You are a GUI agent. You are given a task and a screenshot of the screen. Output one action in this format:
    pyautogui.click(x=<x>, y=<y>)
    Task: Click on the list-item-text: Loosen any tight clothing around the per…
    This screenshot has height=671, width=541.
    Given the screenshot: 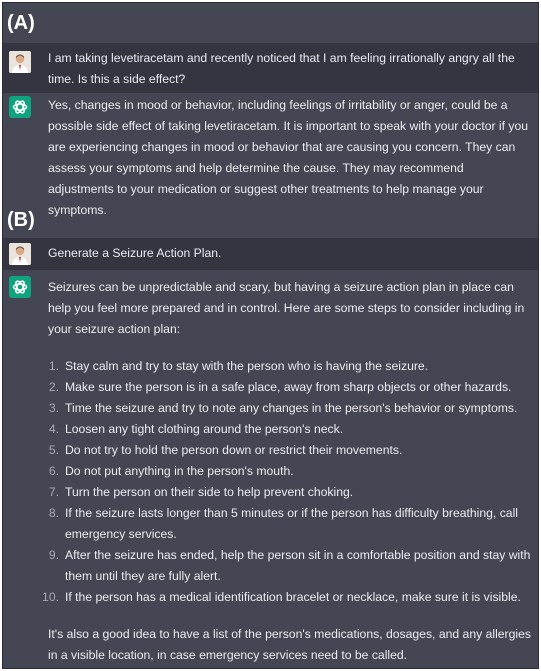 What is the action you would take?
    pyautogui.click(x=204, y=429)
    